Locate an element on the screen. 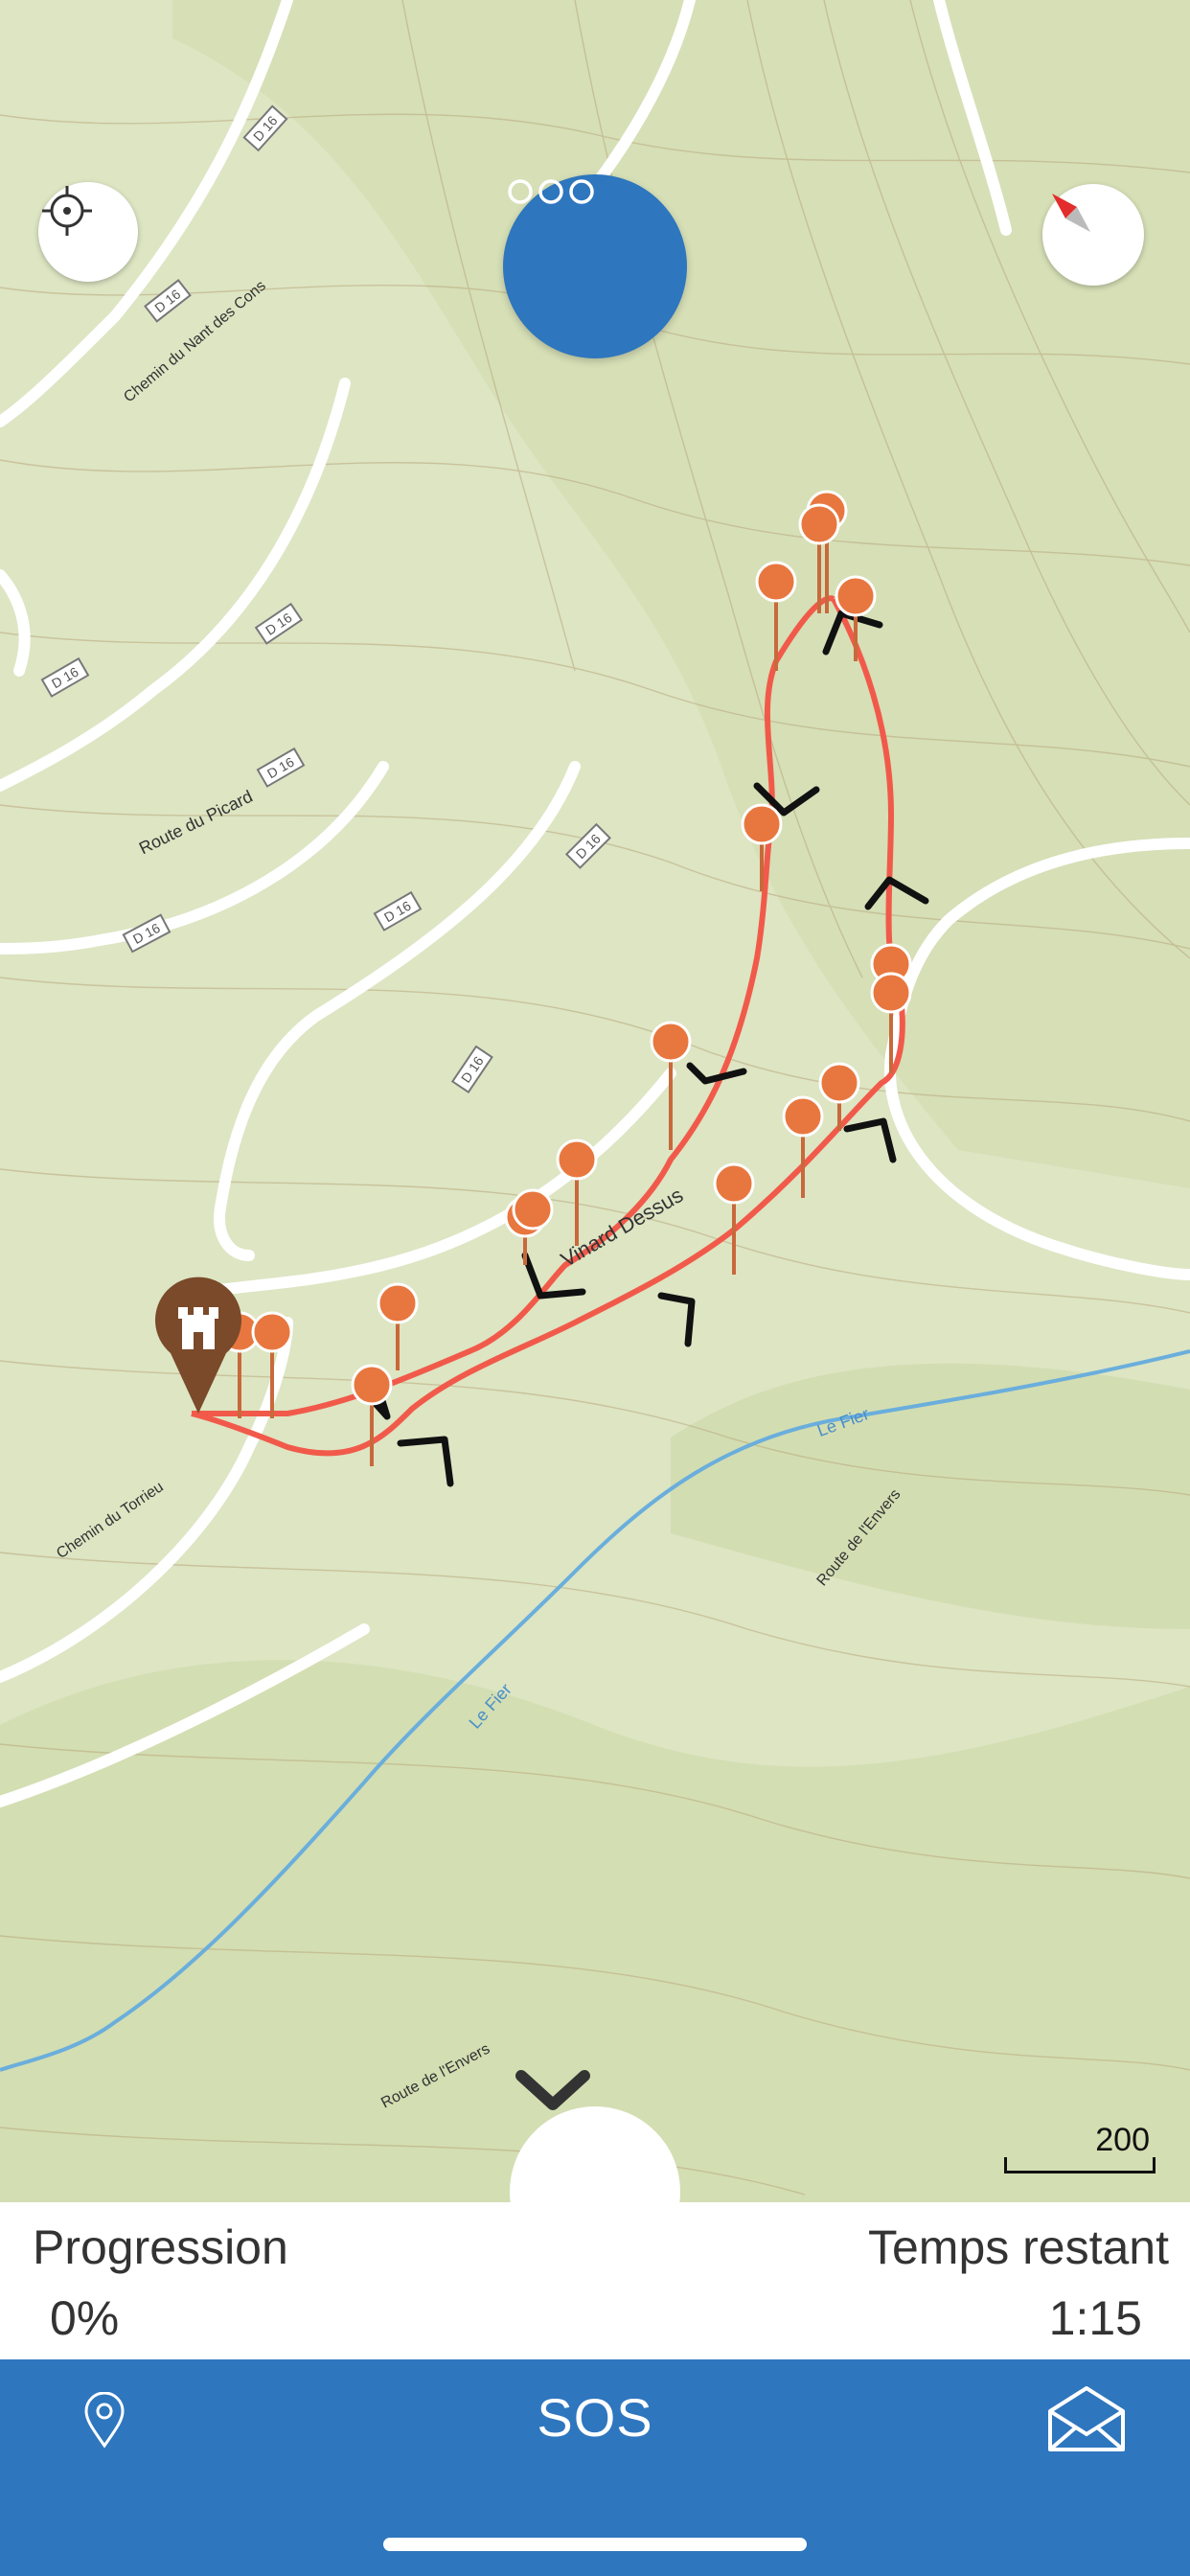  progress-value: 0% is located at coordinates (85, 2318).